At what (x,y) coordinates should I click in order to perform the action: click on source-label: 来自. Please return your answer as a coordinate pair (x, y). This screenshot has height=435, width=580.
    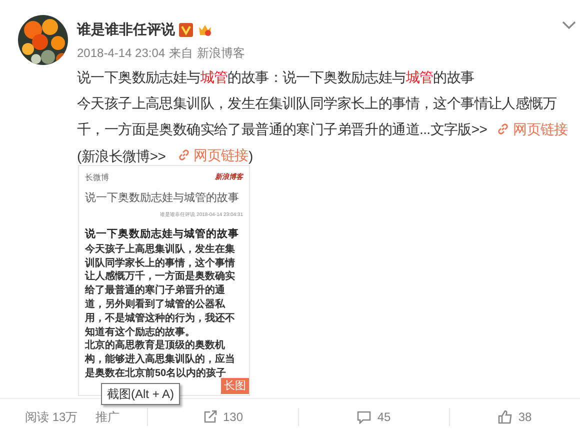
    Looking at the image, I should click on (181, 53).